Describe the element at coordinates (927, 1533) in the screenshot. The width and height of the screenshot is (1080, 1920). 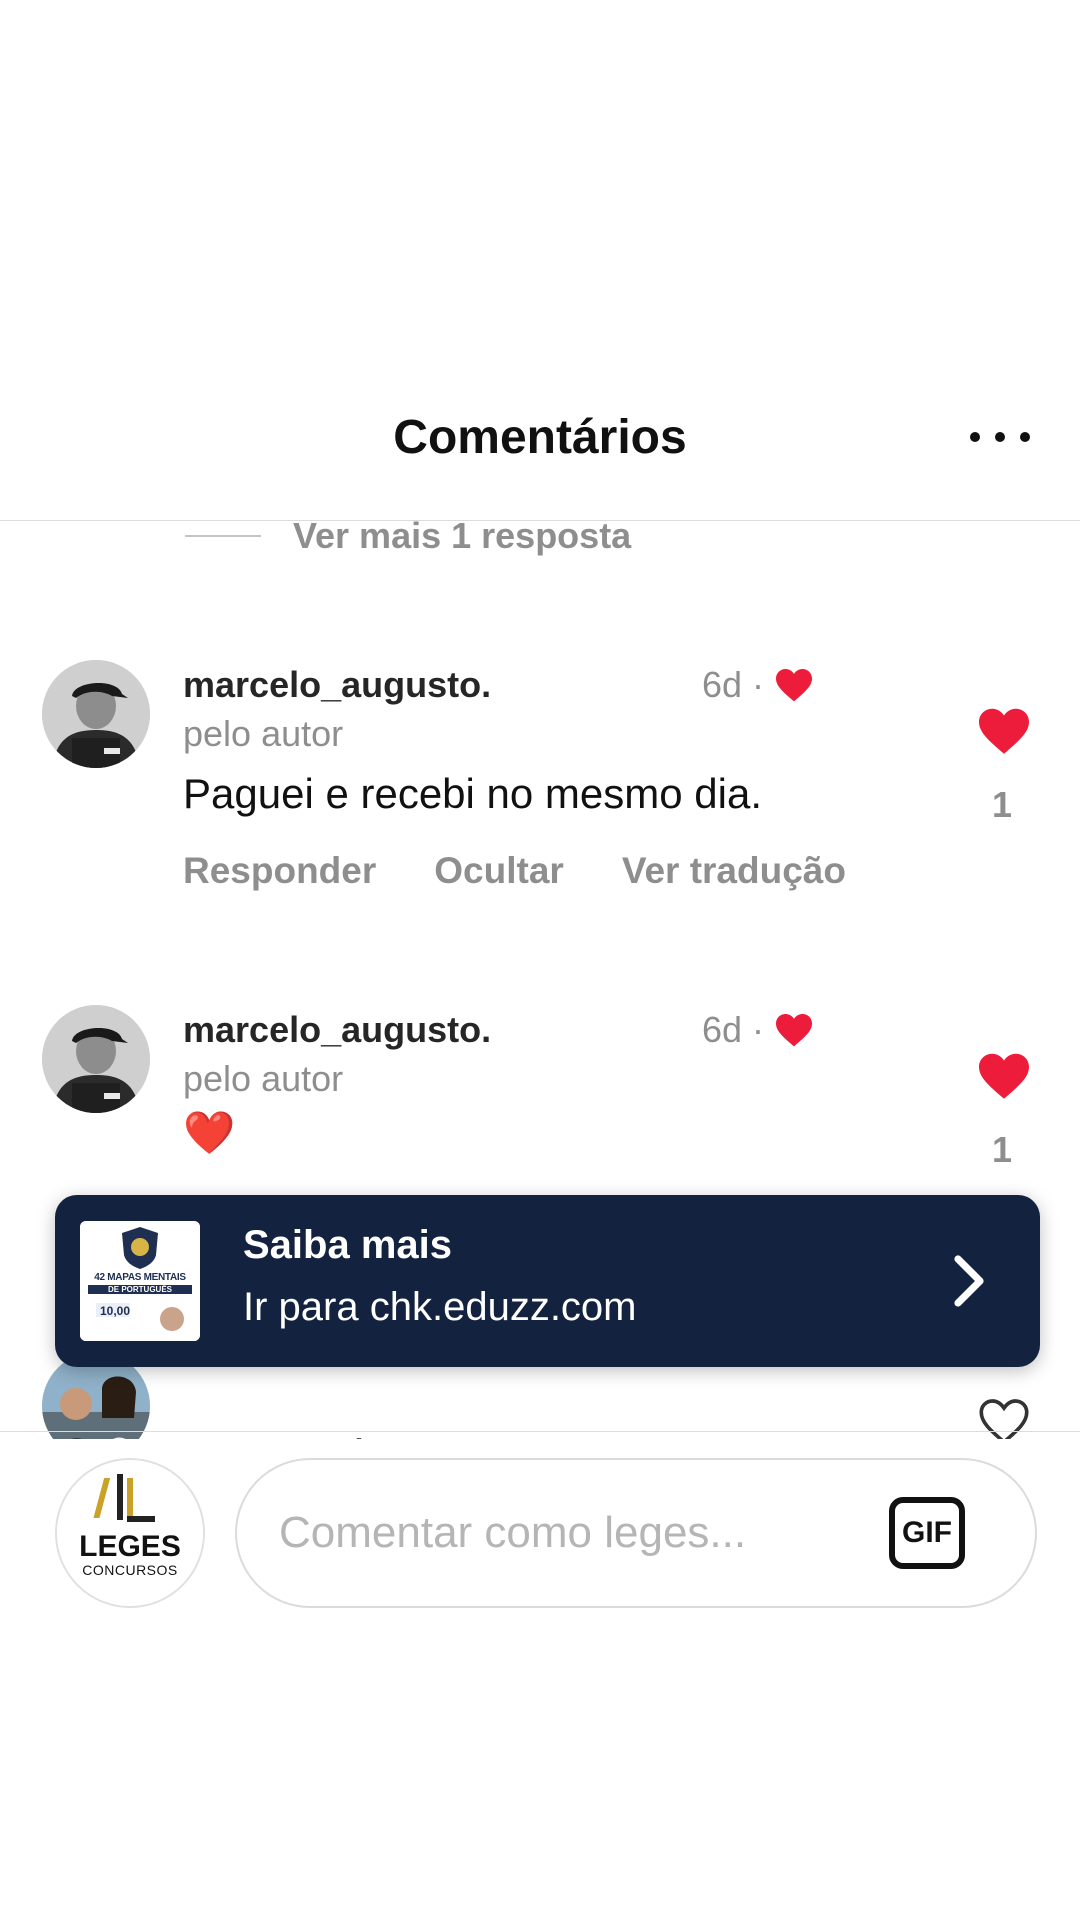
I see `gif-button: GIF` at that location.